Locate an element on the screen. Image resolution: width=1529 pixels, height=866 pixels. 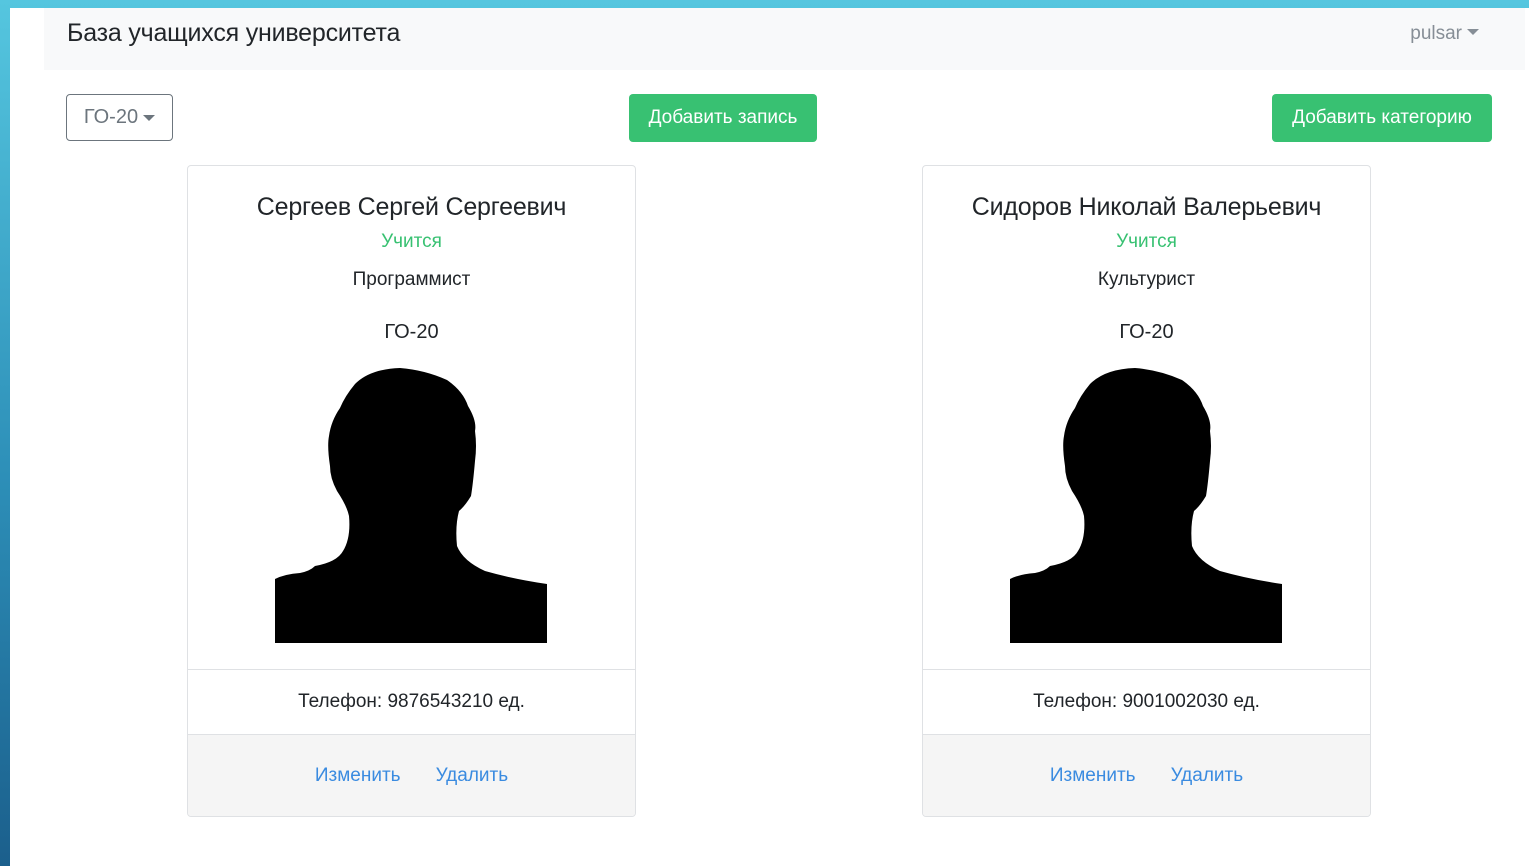
user-name: pulsar is located at coordinates (1436, 33).